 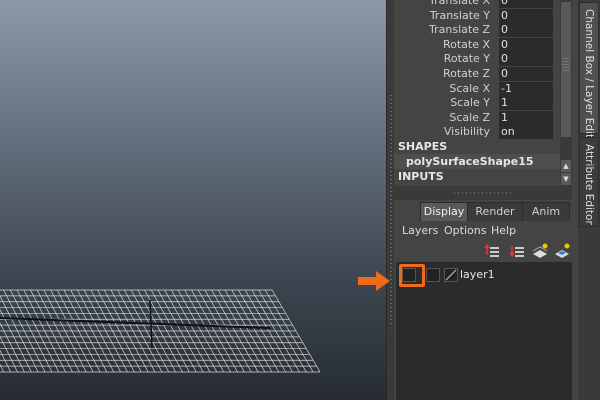 What do you see at coordinates (566, 93) in the screenshot?
I see `channel-box-scrollbar: ▲ ▼` at bounding box center [566, 93].